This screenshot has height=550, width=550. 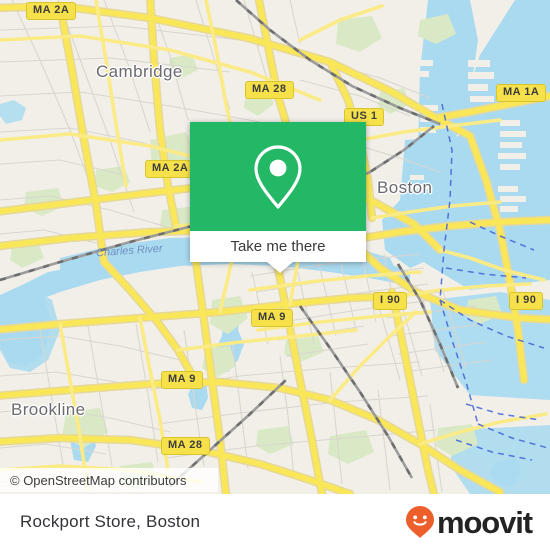 What do you see at coordinates (269, 90) in the screenshot?
I see `shield-ma-28-top: MA 28` at bounding box center [269, 90].